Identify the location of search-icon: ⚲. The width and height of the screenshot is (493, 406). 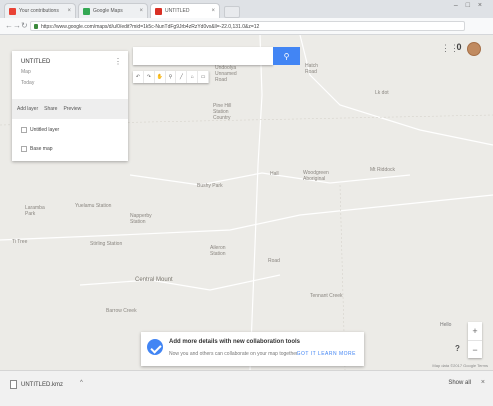
(286, 56).